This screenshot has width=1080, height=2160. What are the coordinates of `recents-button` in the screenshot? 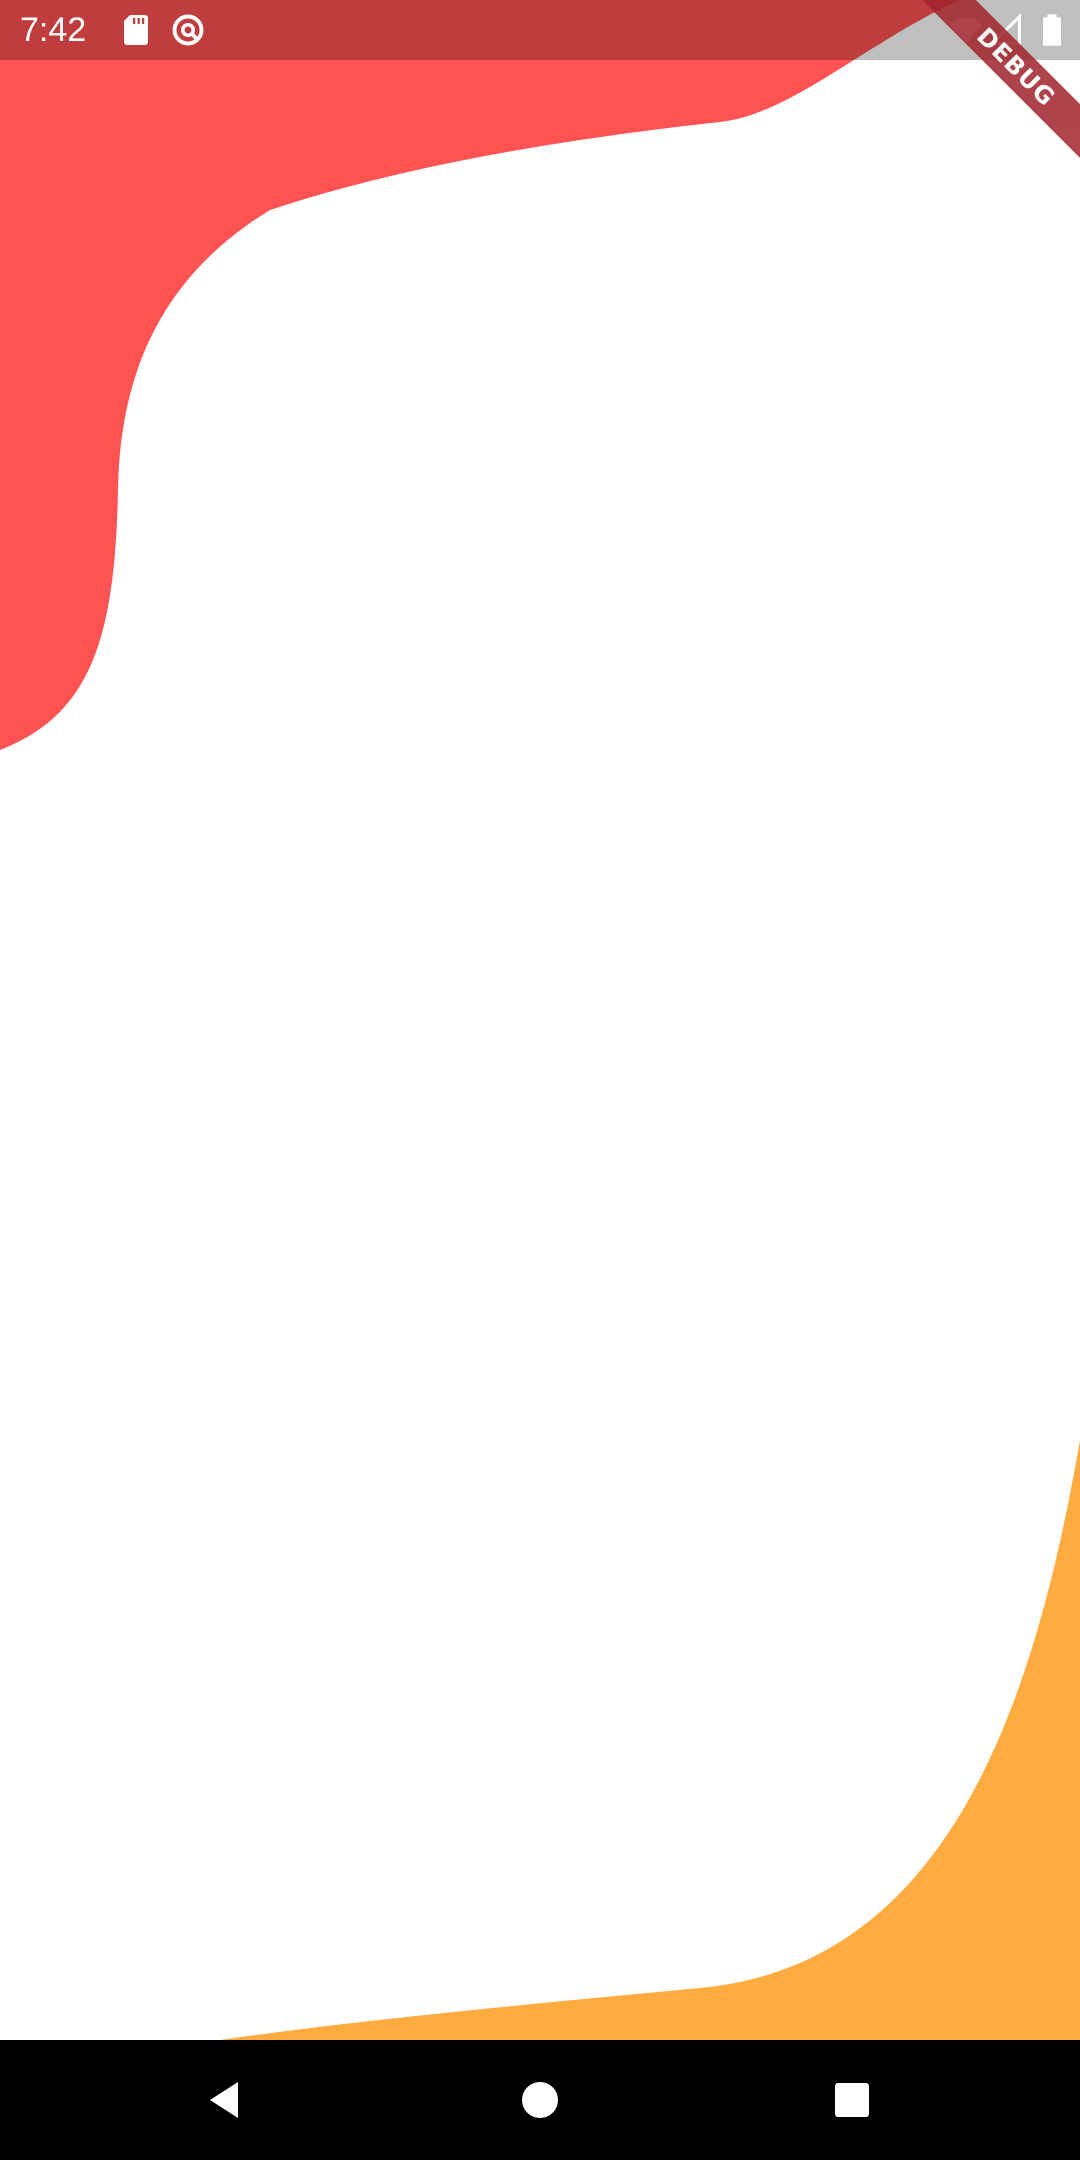 It's located at (852, 2100).